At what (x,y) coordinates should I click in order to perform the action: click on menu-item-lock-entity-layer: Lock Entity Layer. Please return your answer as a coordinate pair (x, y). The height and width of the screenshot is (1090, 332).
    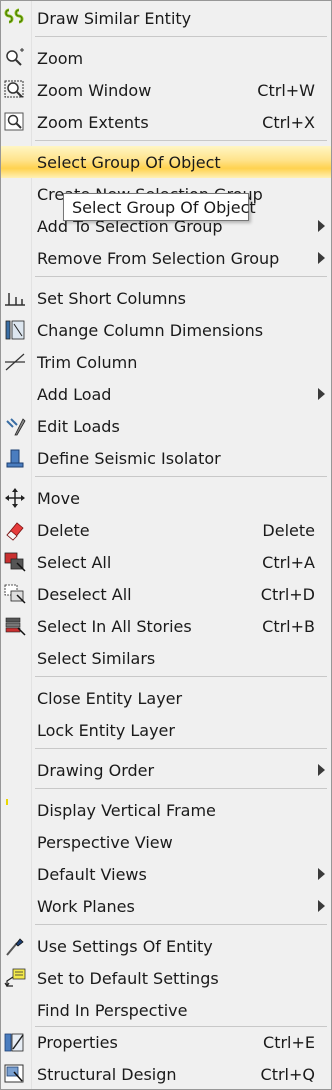
    Looking at the image, I should click on (166, 730).